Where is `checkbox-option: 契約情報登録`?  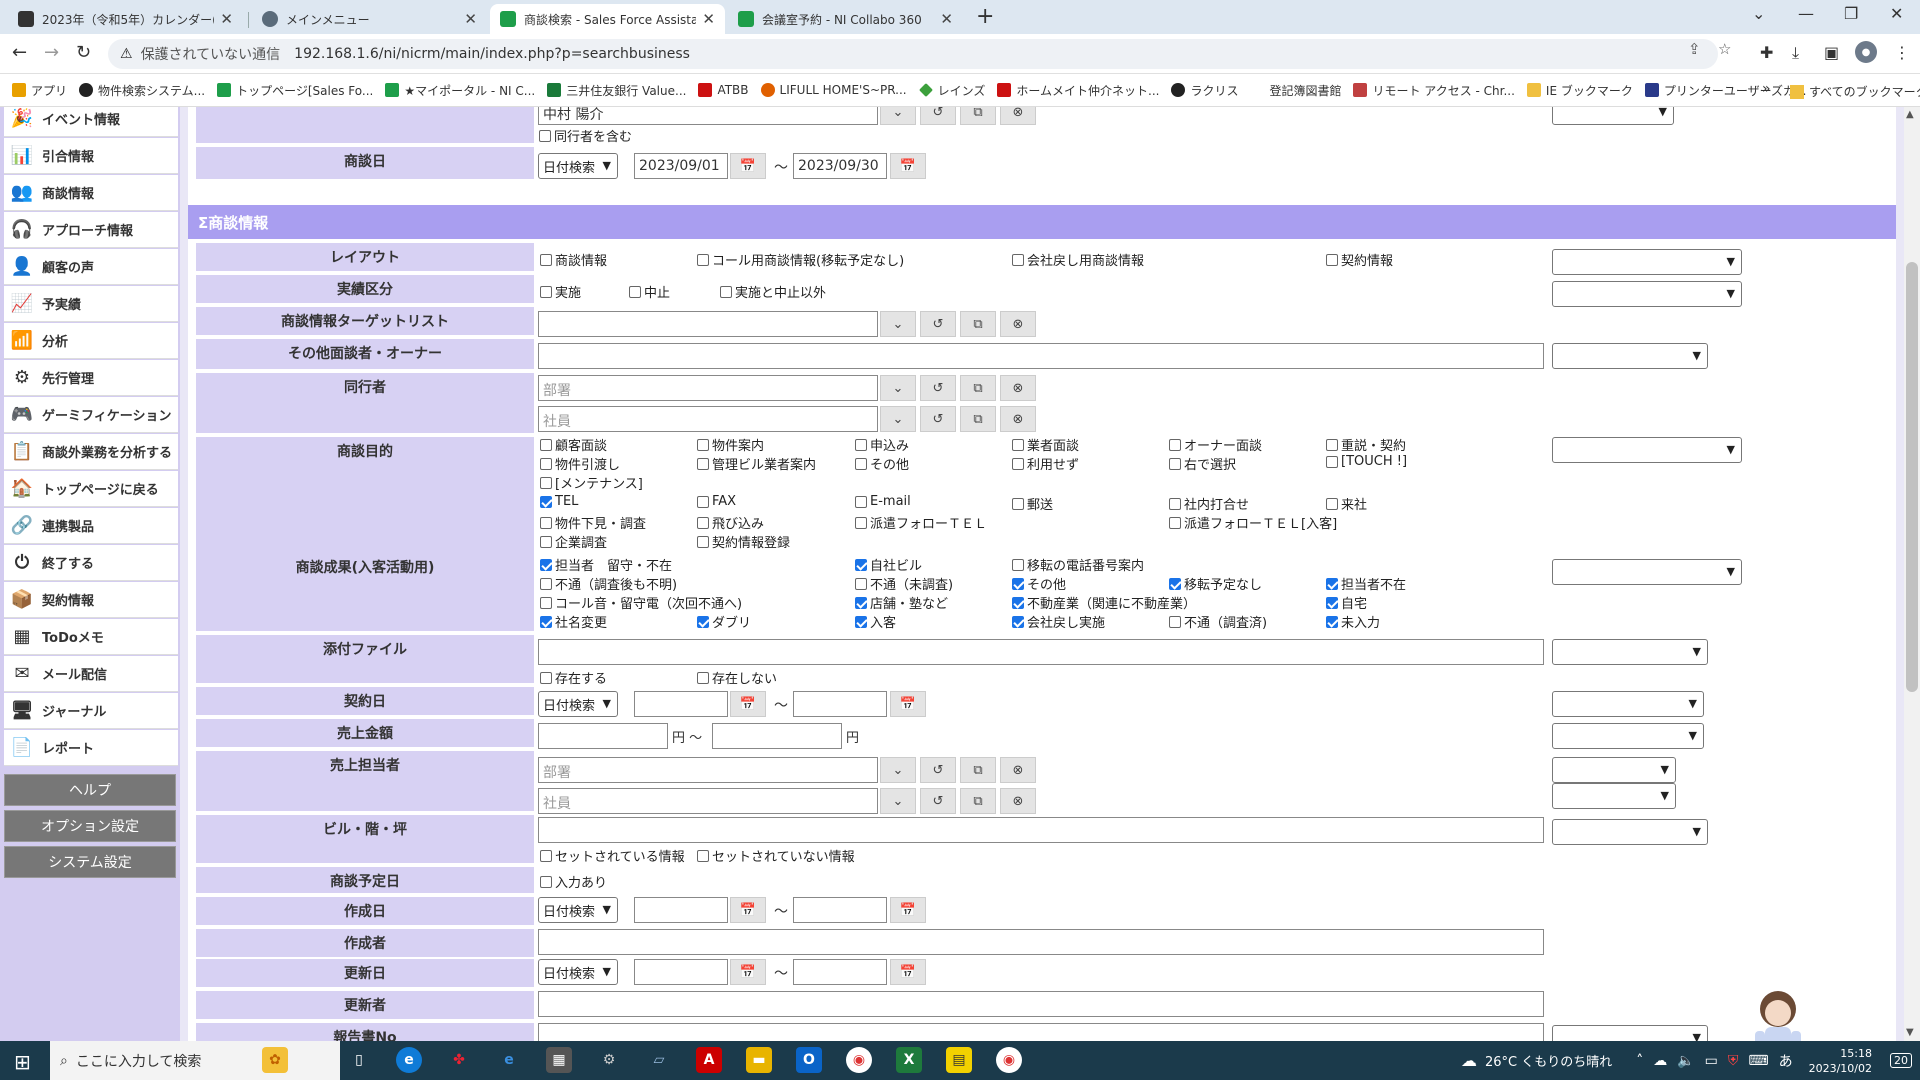 checkbox-option: 契約情報登録 is located at coordinates (743, 541).